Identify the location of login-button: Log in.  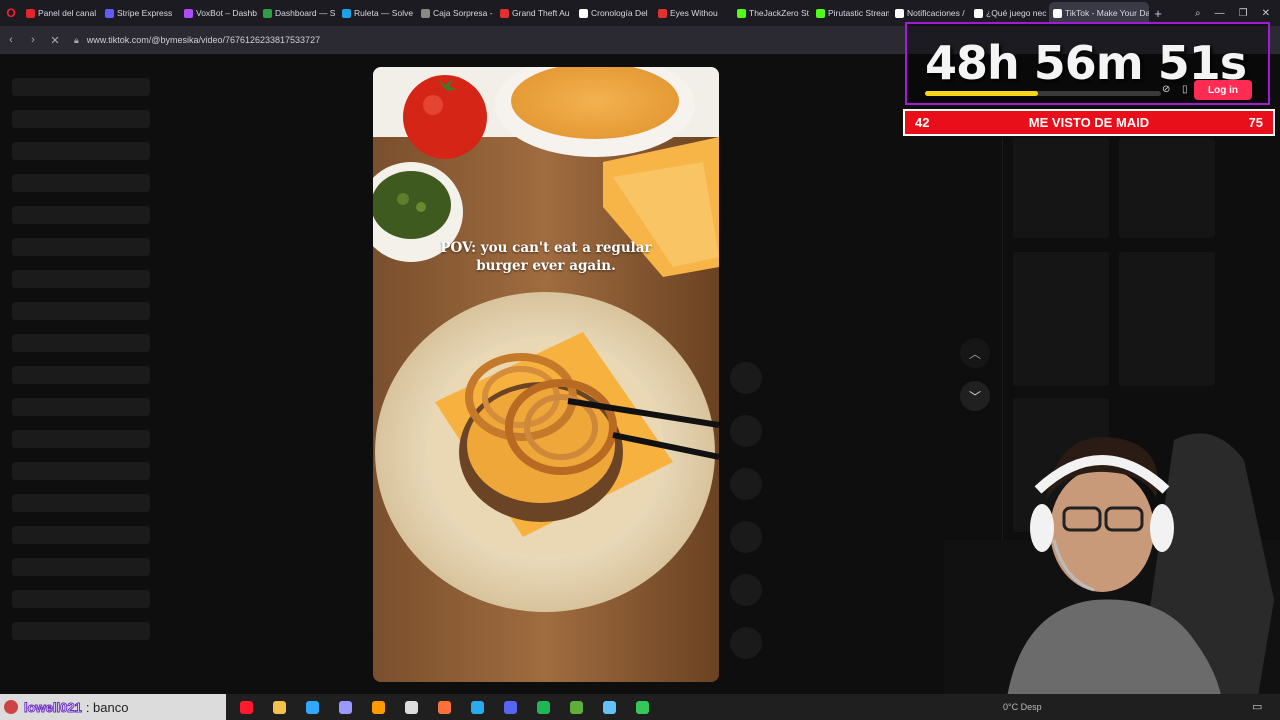
(1223, 90).